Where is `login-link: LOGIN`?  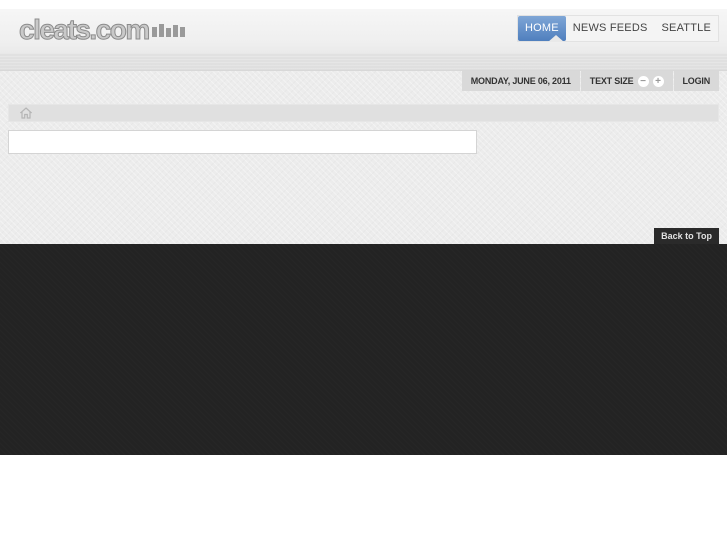
login-link: LOGIN is located at coordinates (696, 81).